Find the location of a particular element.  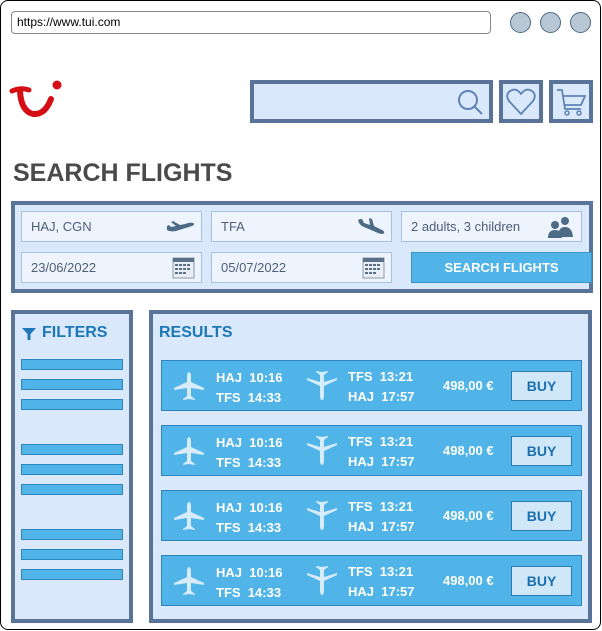

travelers-field: 2 adults, 3 children is located at coordinates (491, 226).